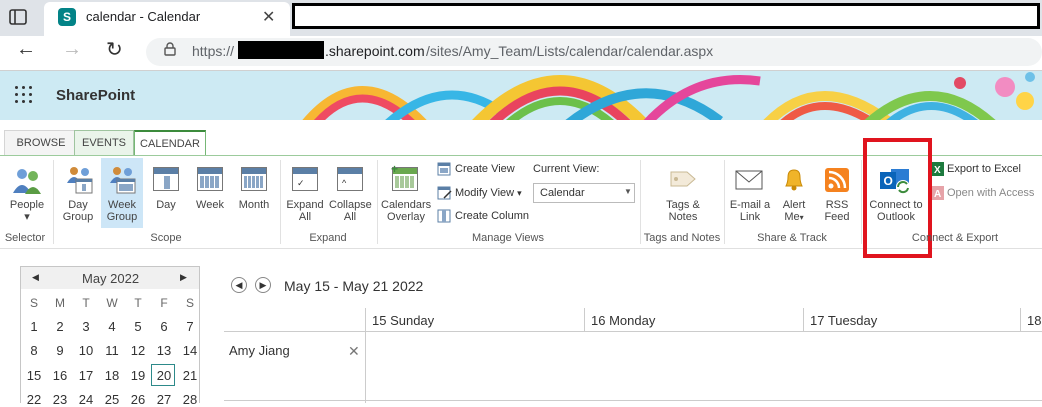 The height and width of the screenshot is (407, 1042). What do you see at coordinates (254, 205) in the screenshot?
I see `month-button: Month` at bounding box center [254, 205].